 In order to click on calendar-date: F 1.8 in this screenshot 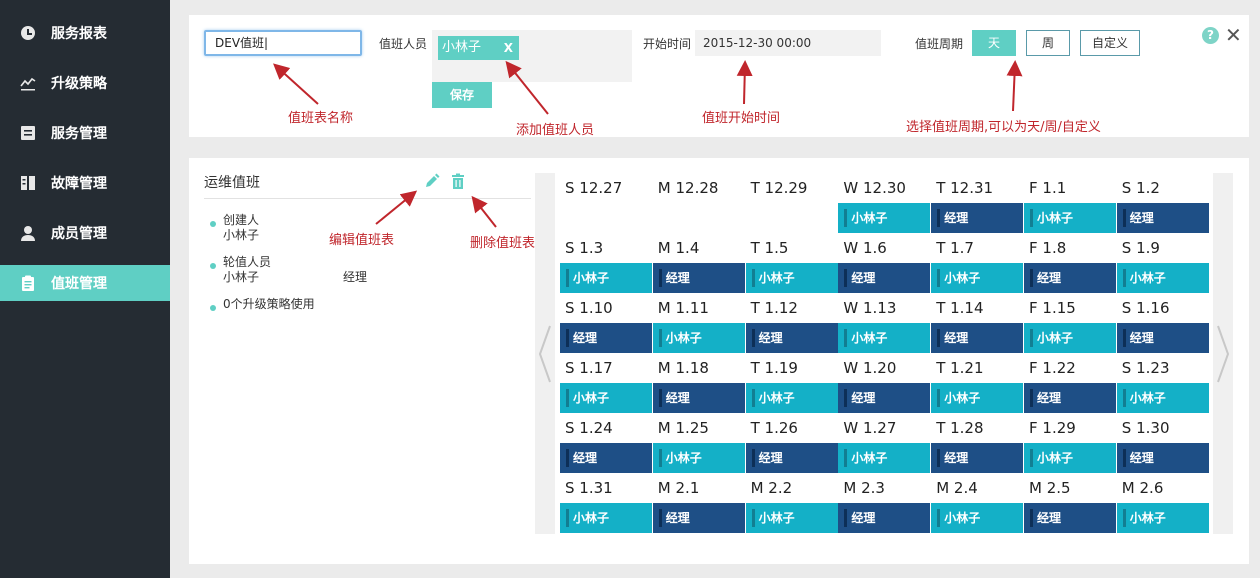, I will do `click(1070, 248)`.